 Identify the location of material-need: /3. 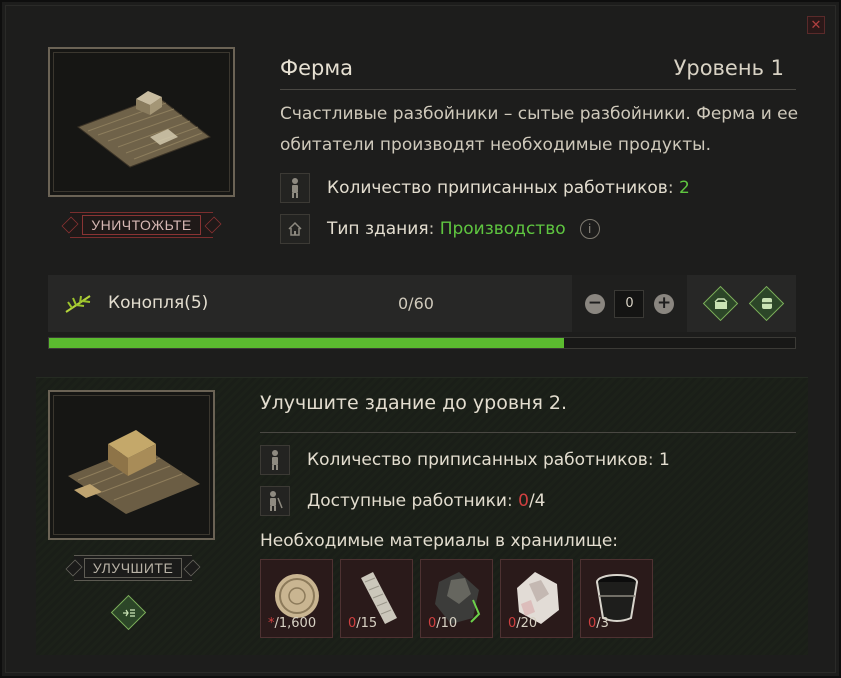
(602, 623).